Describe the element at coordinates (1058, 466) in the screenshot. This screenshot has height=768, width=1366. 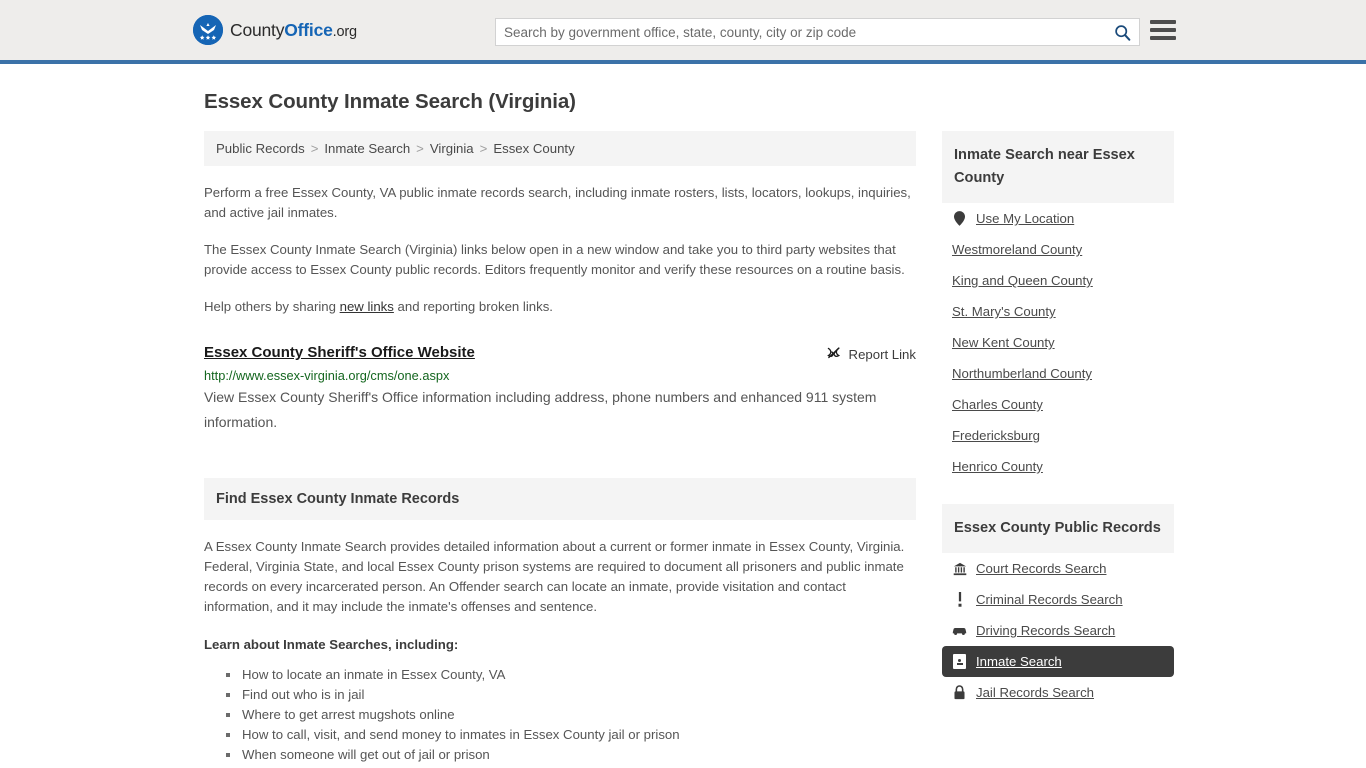
I see `sidebar-item-henrico-county: Henrico County` at that location.